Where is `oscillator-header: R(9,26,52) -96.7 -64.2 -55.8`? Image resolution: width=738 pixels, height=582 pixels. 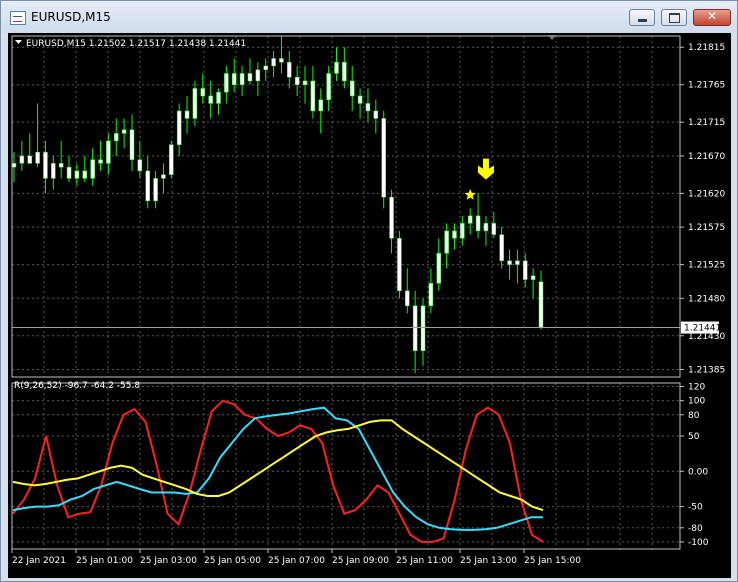 oscillator-header: R(9,26,52) -96.7 -64.2 -55.8 is located at coordinates (77, 386).